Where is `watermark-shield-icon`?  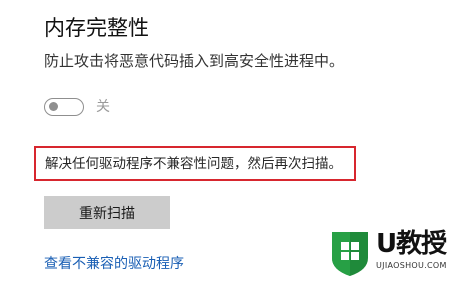
watermark-shield-icon is located at coordinates (350, 254).